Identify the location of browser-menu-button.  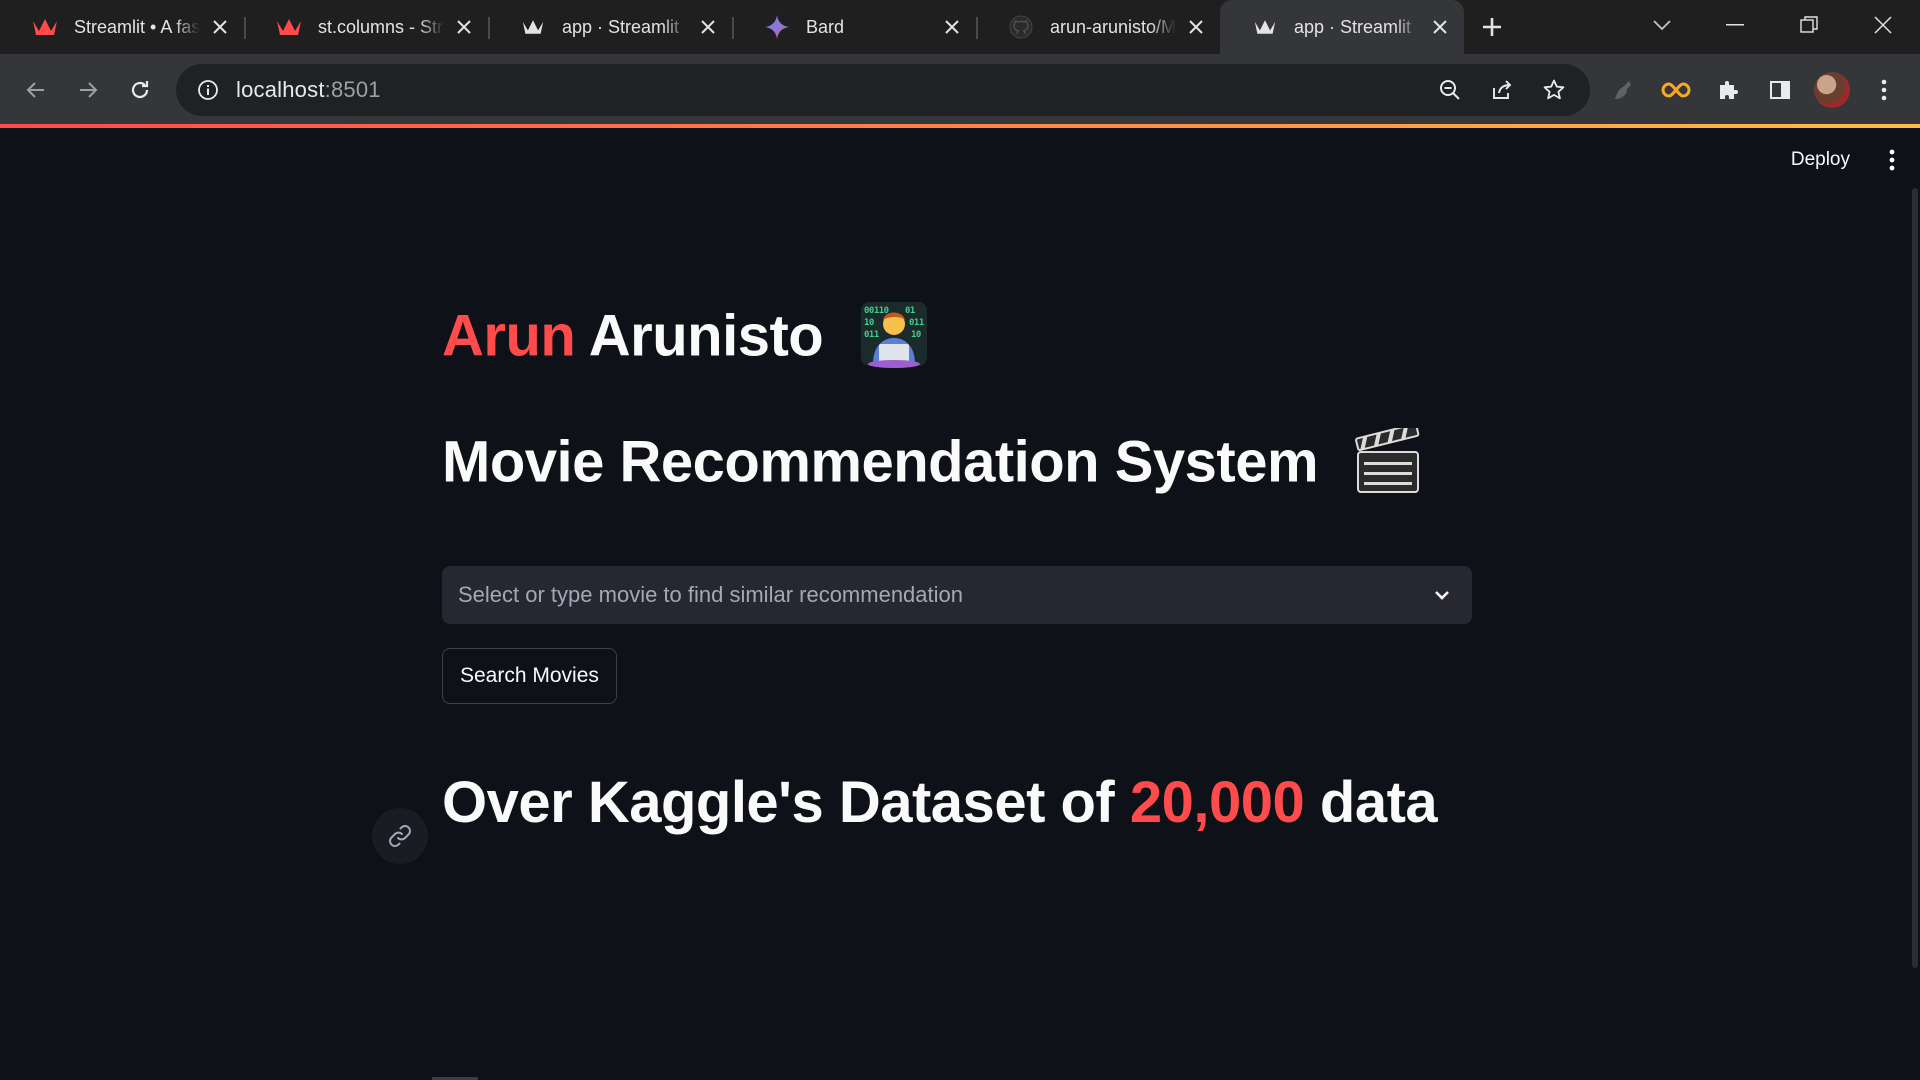
(1884, 90).